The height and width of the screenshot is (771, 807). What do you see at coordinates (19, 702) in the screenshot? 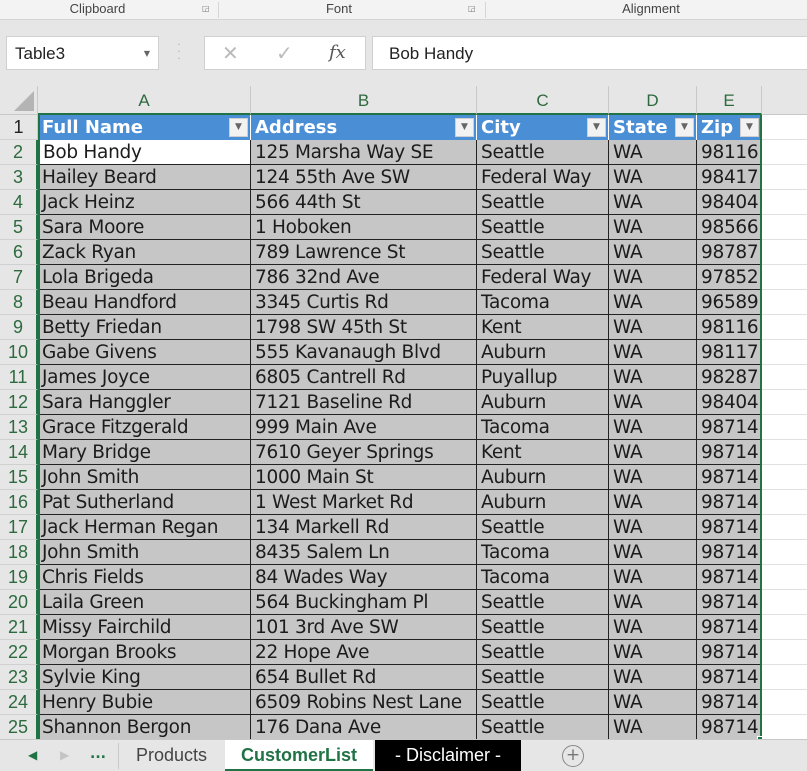
I see `row-header-24: 24` at bounding box center [19, 702].